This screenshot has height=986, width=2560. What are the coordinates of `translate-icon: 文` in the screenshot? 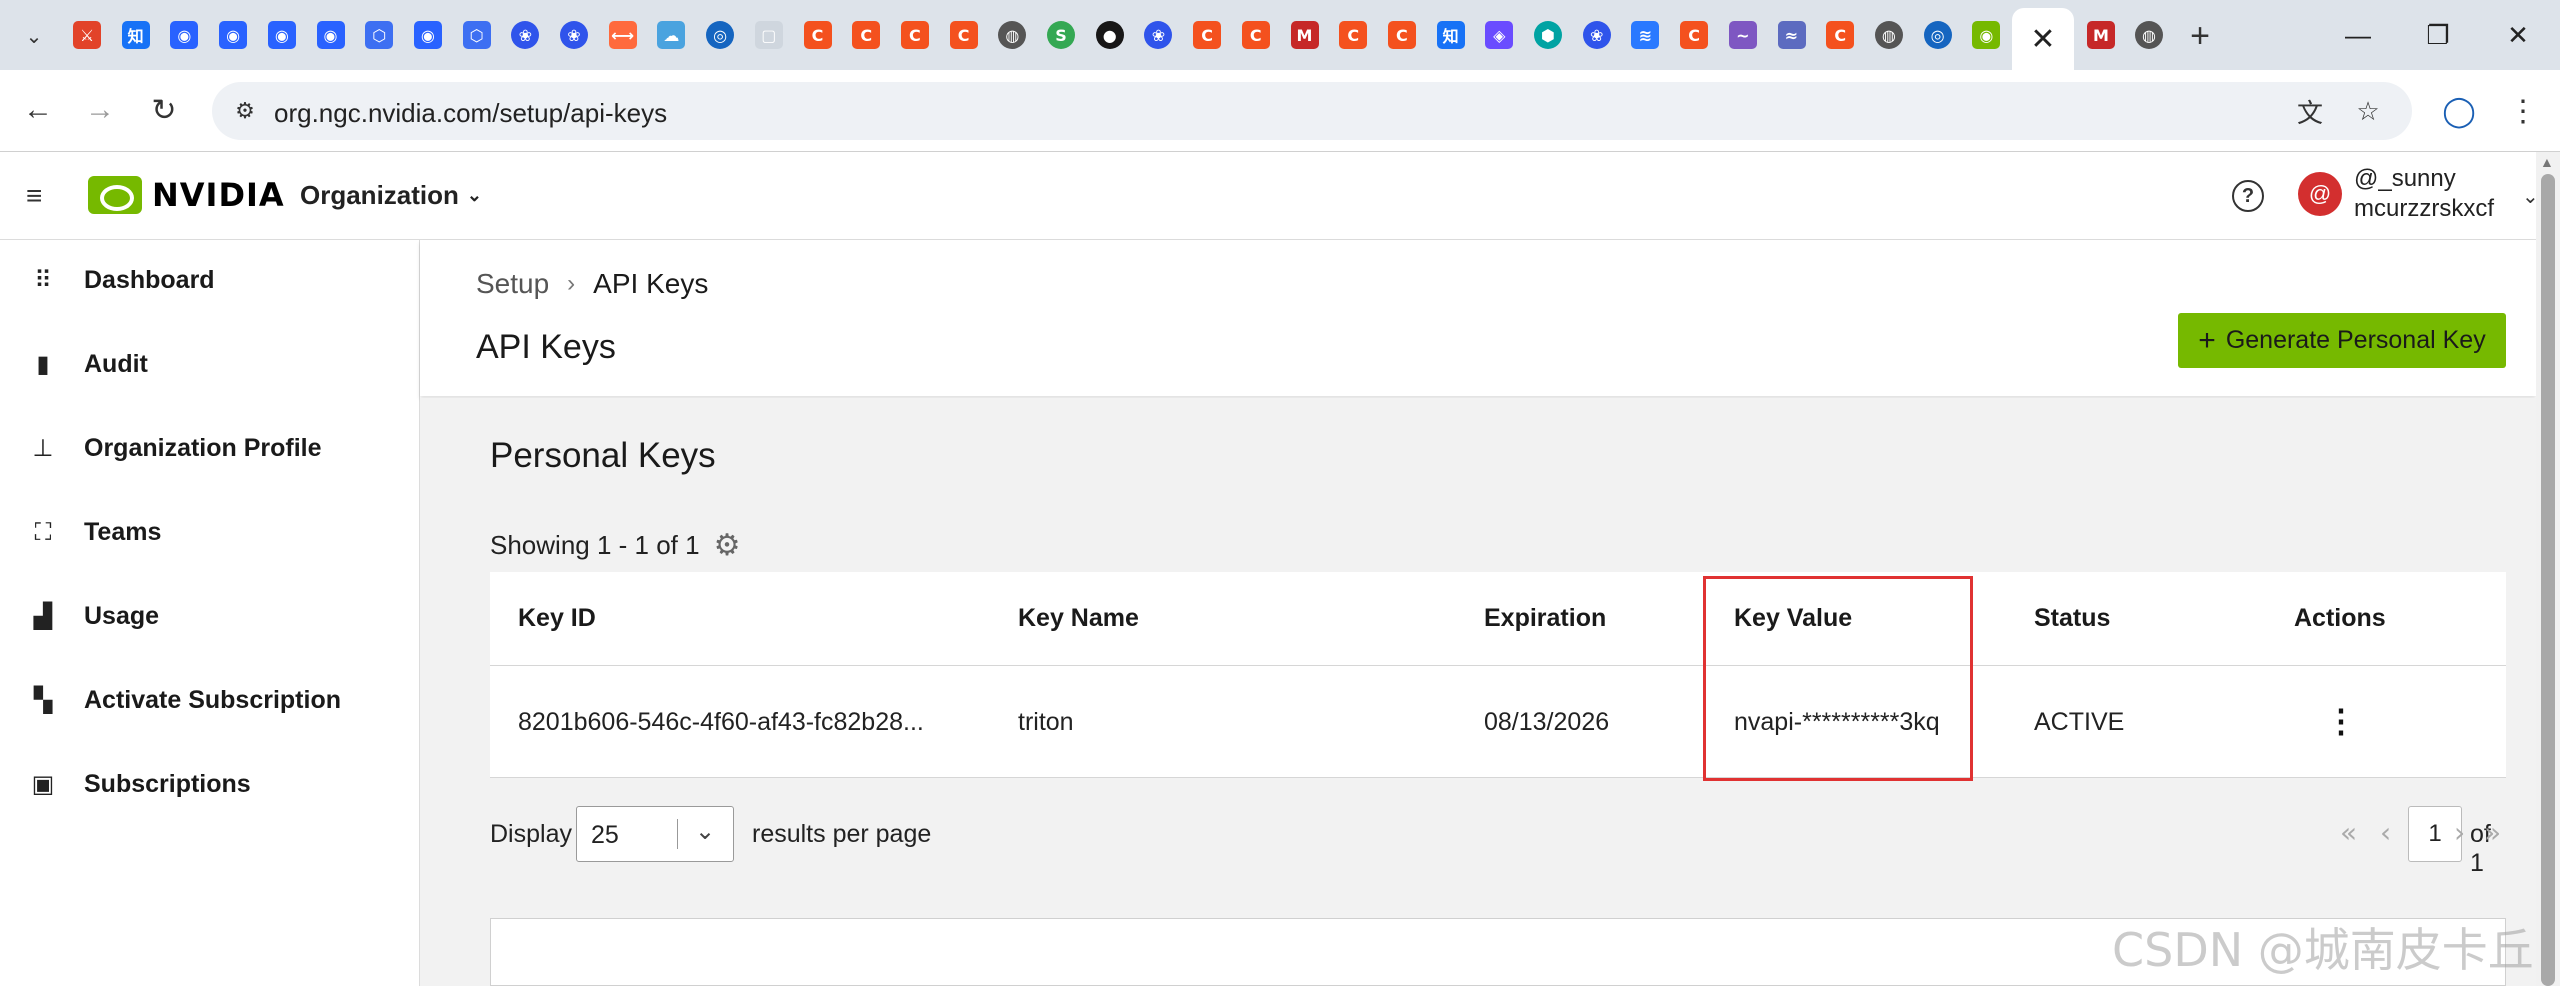 It's located at (2310, 111).